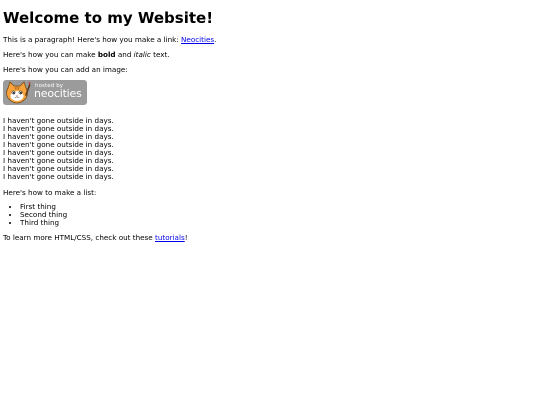 This screenshot has width=540, height=405. I want to click on image-intro-paragraph: Here's how you can add an image:, so click(65, 69).